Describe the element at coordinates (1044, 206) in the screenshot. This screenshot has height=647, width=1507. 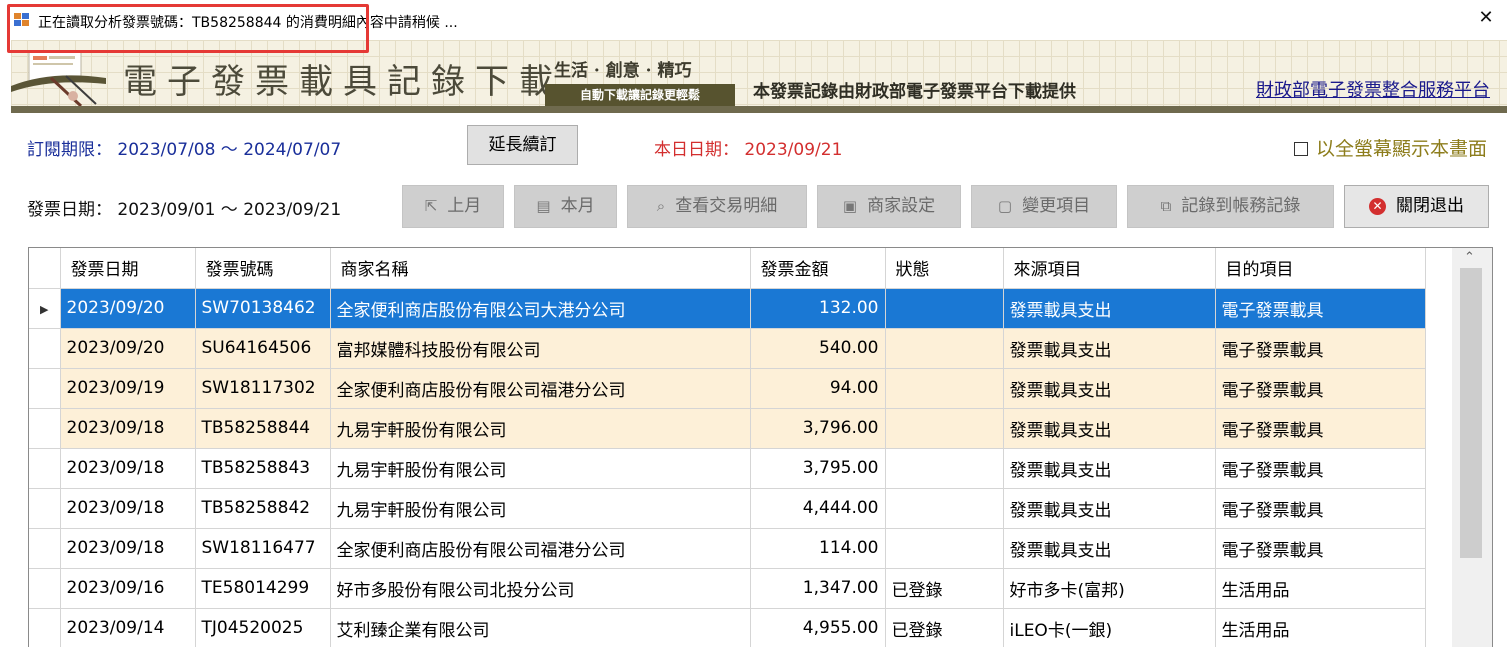
I see `change-item-button: ▢ 變更項目` at that location.